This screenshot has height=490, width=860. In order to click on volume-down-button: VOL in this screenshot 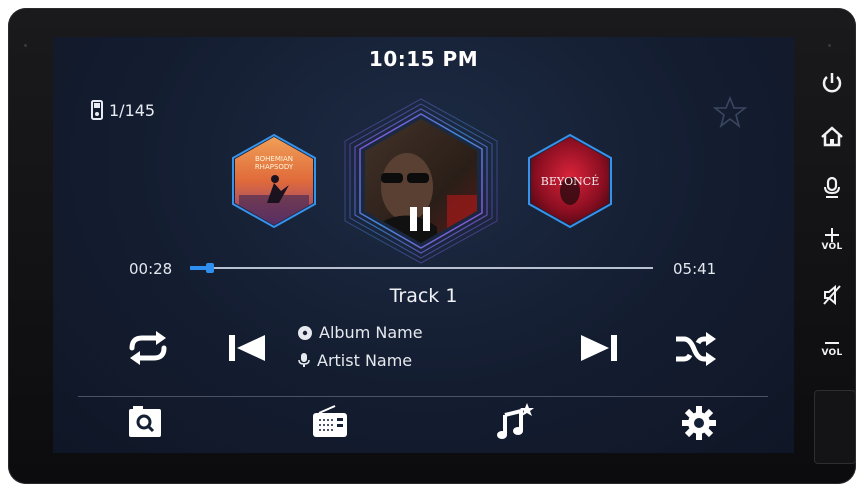, I will do `click(832, 349)`.